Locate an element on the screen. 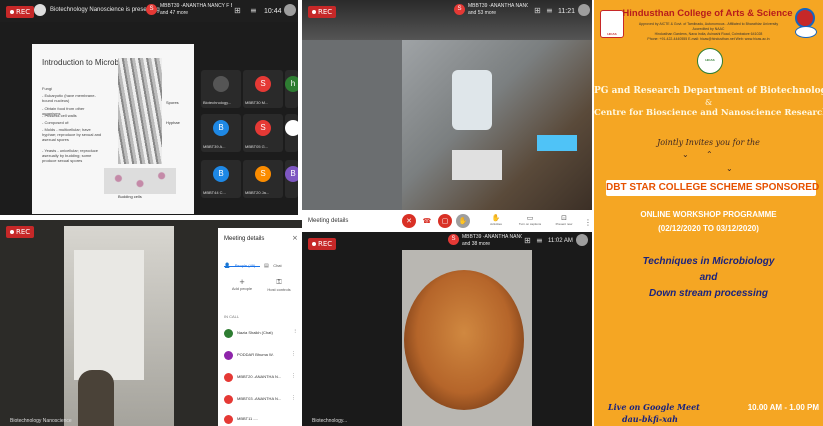 The height and width of the screenshot is (426, 823). flourish-right: ⌃ is located at coordinates (709, 154).